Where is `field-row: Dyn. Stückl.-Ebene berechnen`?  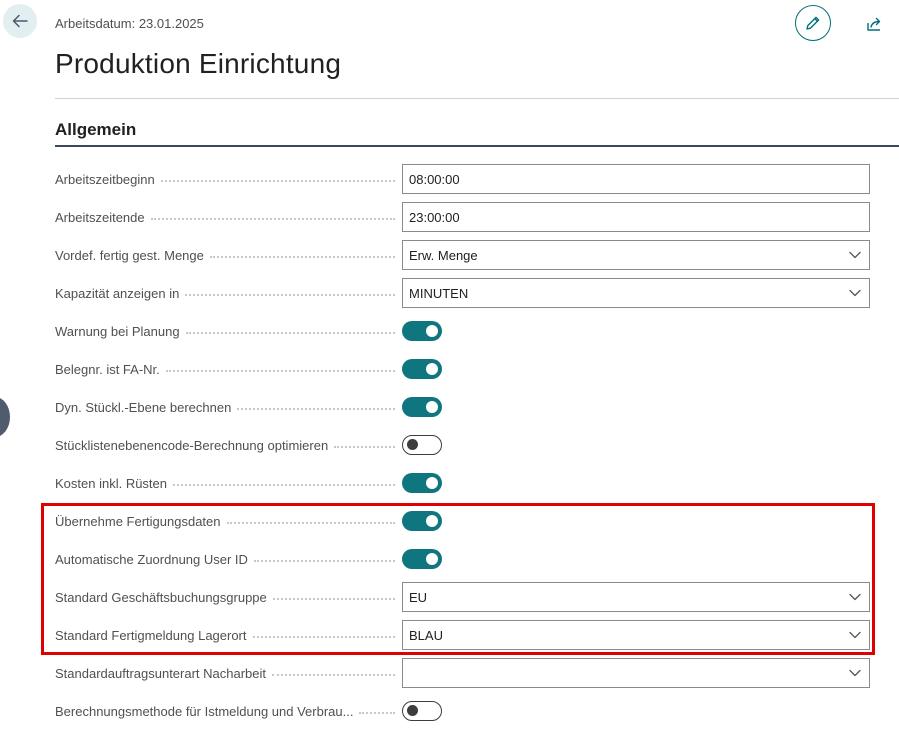
field-row: Dyn. Stückl.-Ebene berechnen is located at coordinates (462, 407).